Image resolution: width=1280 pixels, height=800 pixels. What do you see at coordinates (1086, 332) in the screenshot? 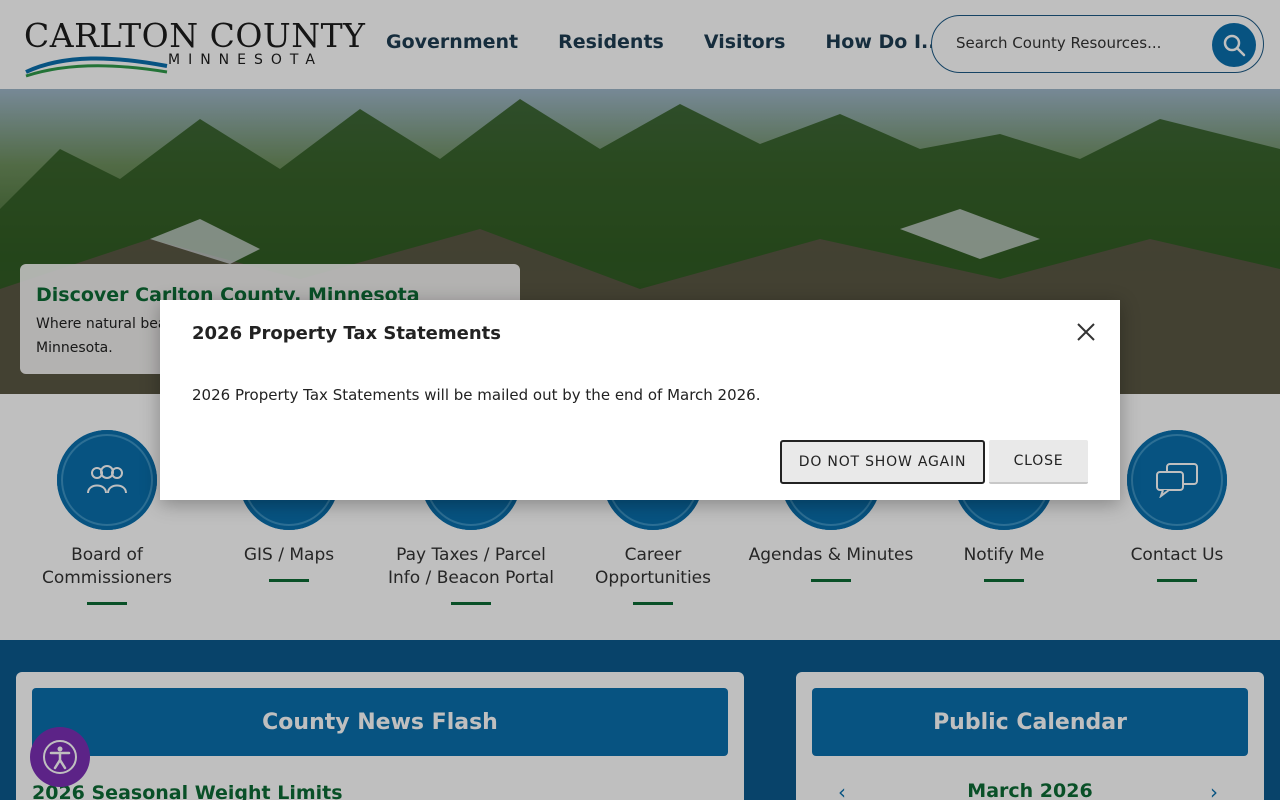
I see `close-icon` at bounding box center [1086, 332].